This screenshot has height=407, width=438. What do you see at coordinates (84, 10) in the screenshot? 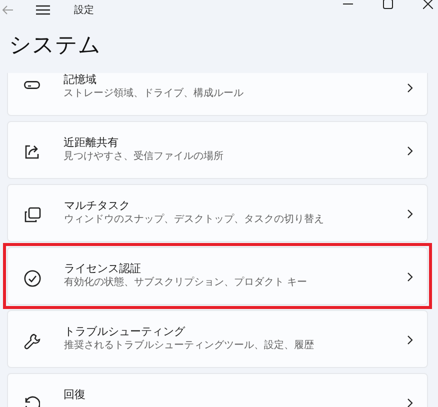
I see `window-title: 設定` at bounding box center [84, 10].